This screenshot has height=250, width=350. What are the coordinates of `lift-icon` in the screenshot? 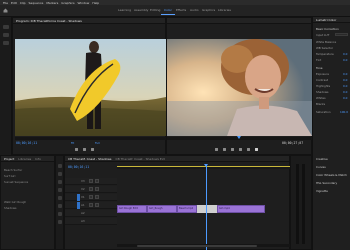 It's located at (240, 149).